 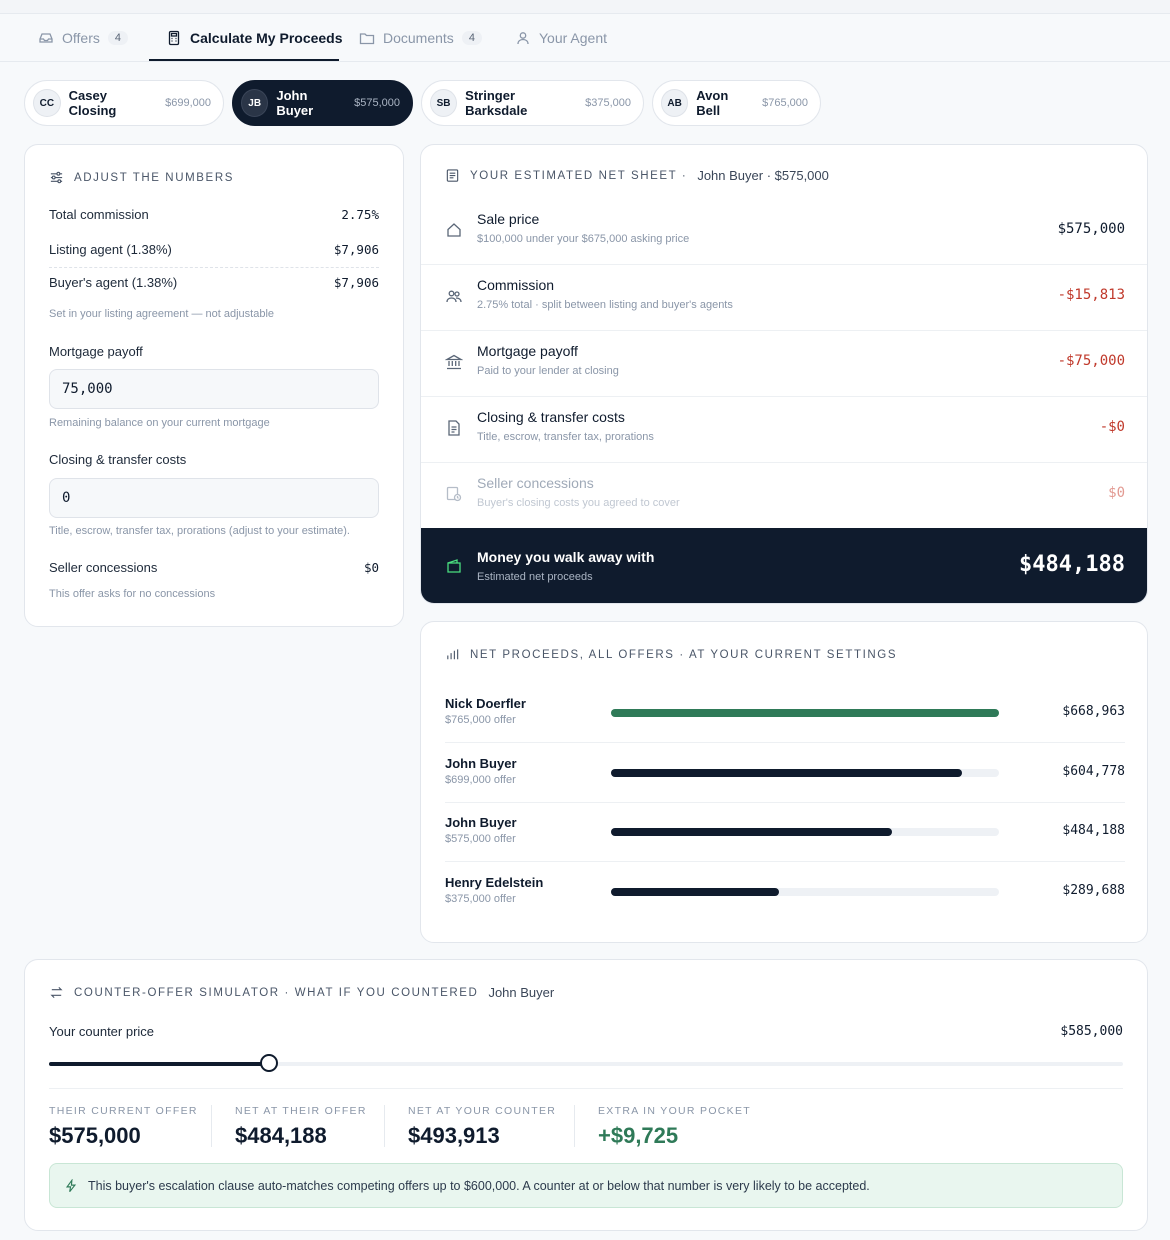 I want to click on net-row-amount: $575,000, so click(x=1091, y=229).